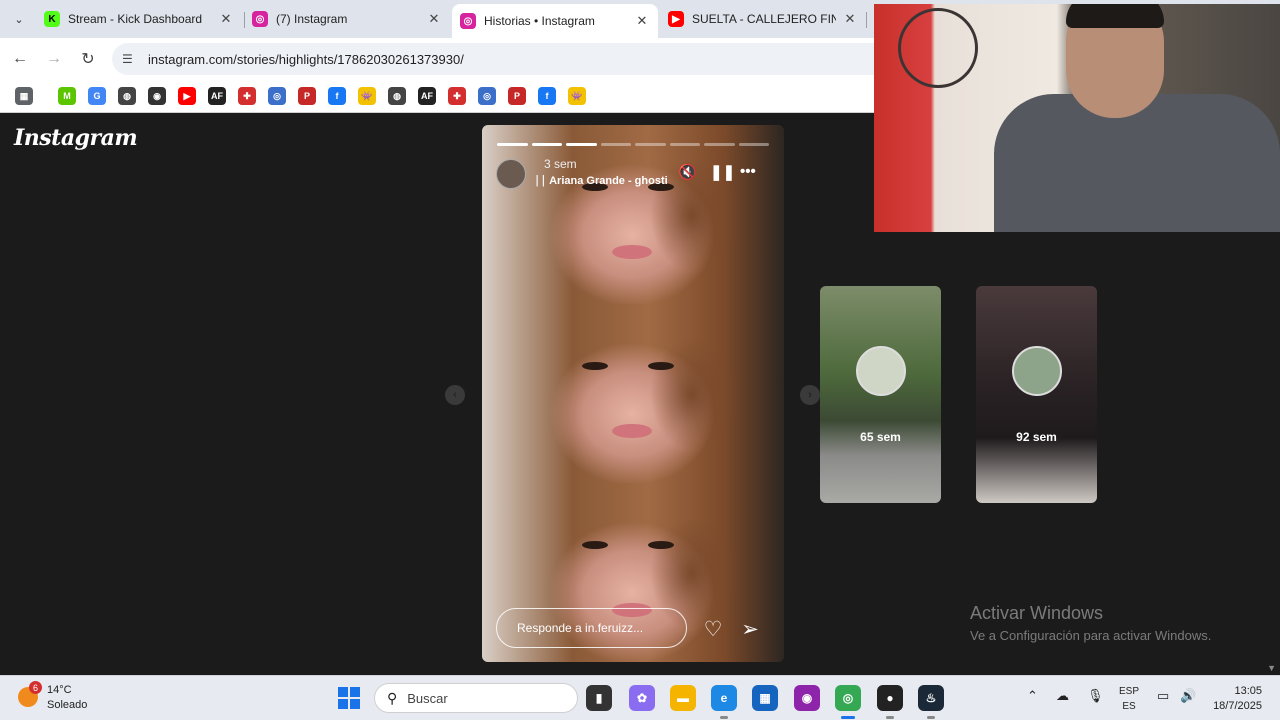 This screenshot has width=1280, height=720. I want to click on watermark-title: Activar Windows, so click(1037, 613).